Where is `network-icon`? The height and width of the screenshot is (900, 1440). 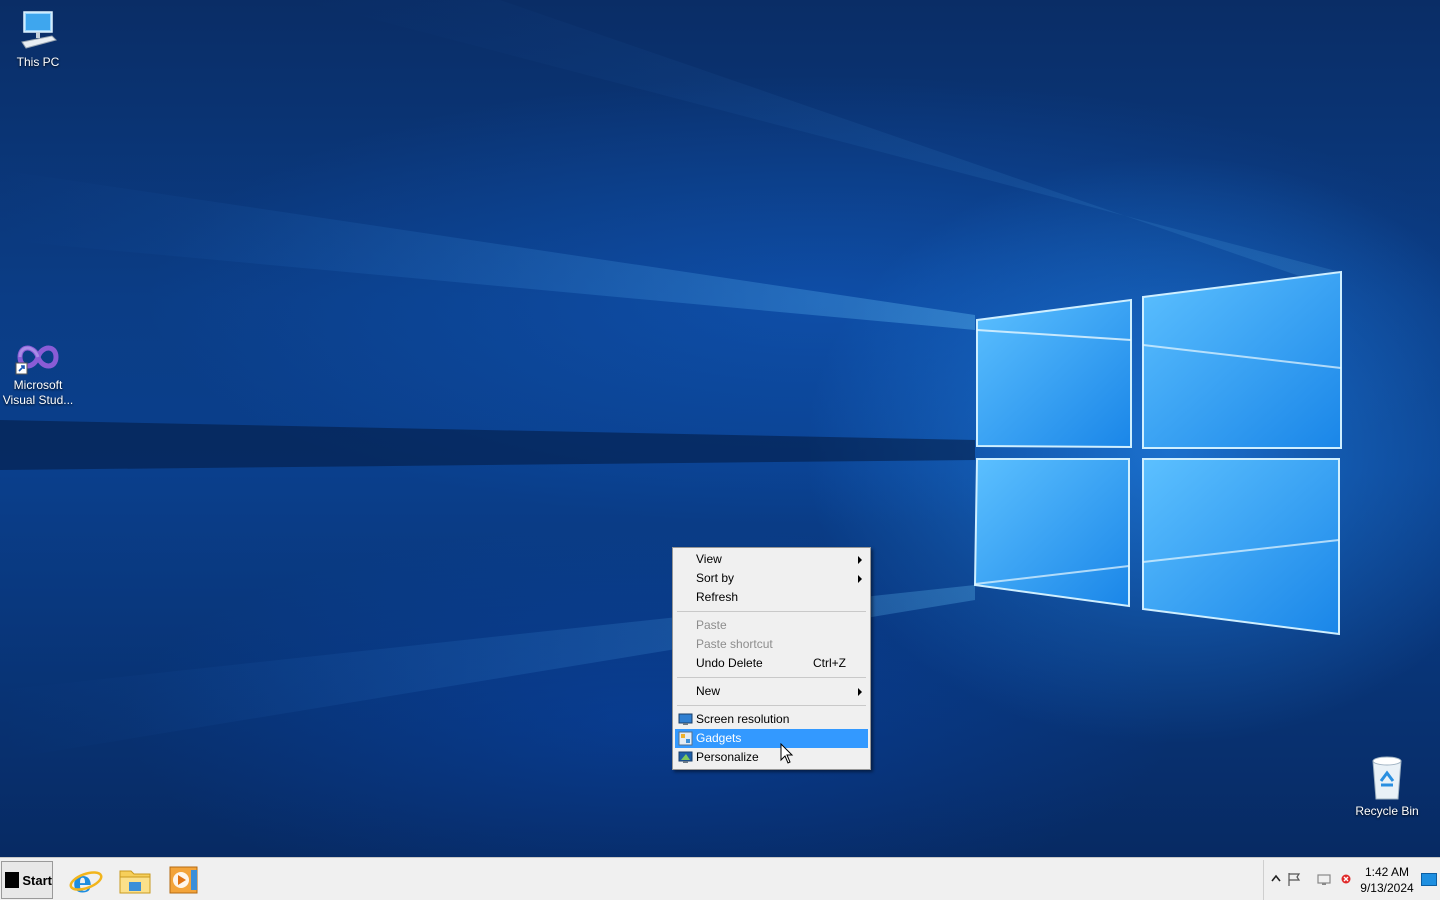
network-icon is located at coordinates (1324, 879).